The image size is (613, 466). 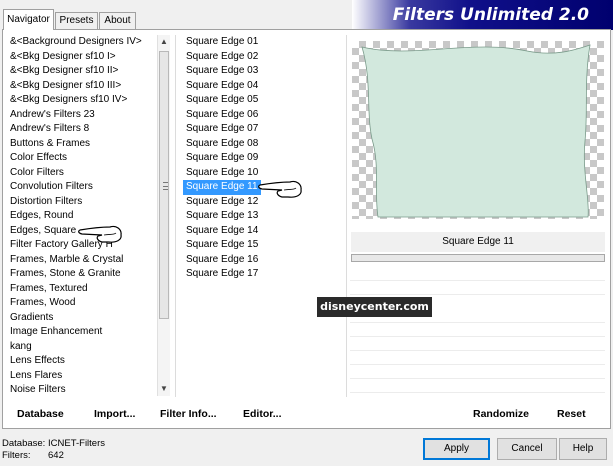 I want to click on category-item: Frames, Textured, so click(x=80, y=289).